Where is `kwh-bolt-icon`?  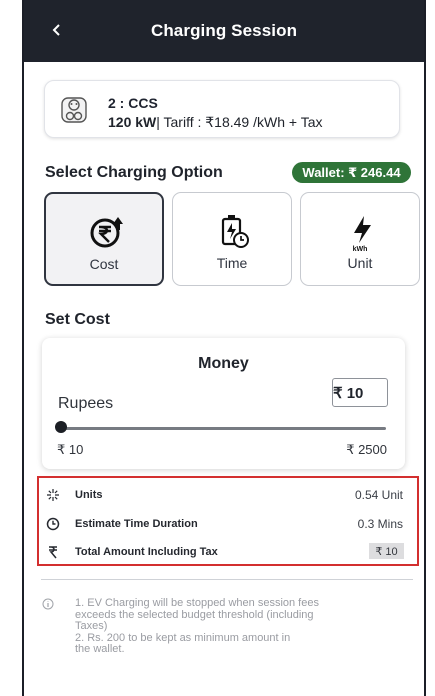 kwh-bolt-icon is located at coordinates (362, 229).